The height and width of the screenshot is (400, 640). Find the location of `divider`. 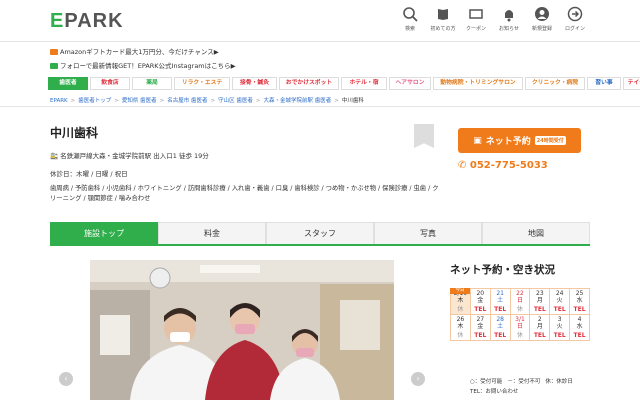

divider is located at coordinates (320, 106).